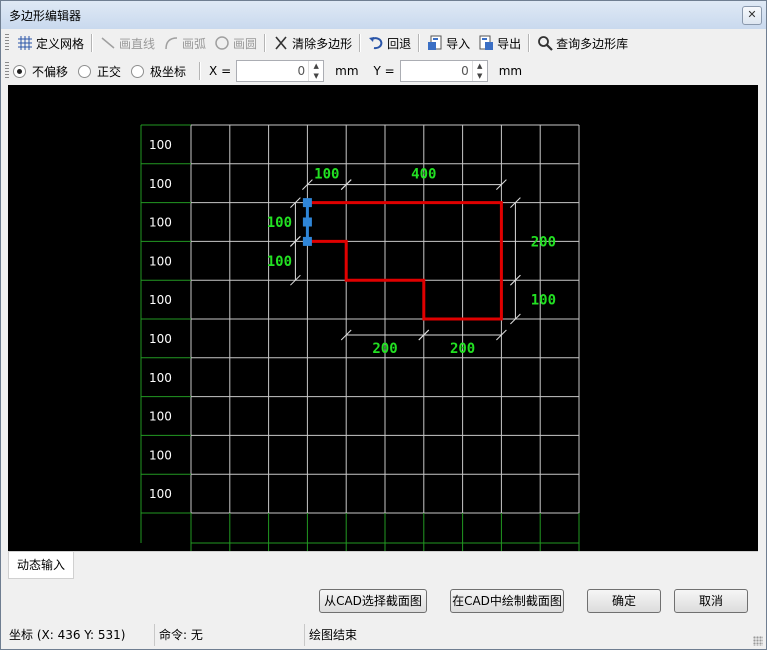  I want to click on import-label: 导入, so click(458, 43).